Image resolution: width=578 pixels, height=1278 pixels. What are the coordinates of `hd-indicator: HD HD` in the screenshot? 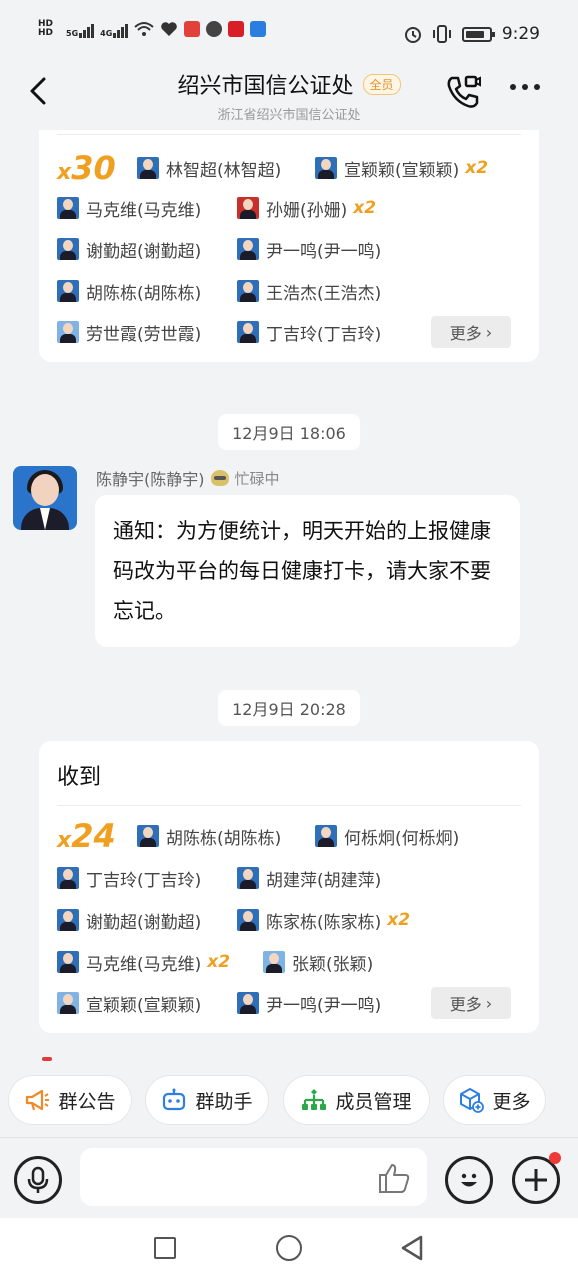 It's located at (46, 28).